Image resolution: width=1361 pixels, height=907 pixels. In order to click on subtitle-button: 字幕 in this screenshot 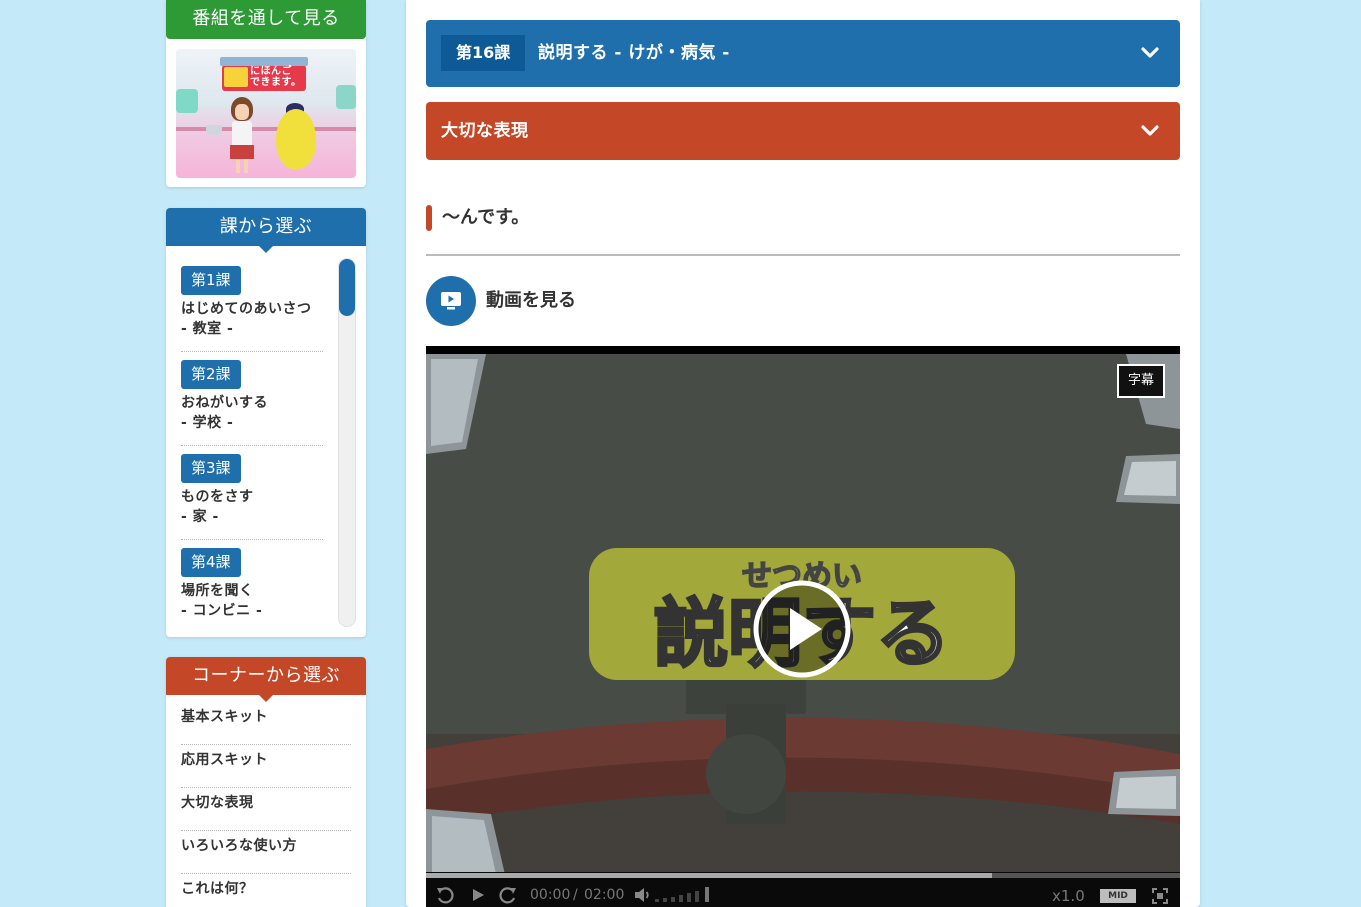, I will do `click(1141, 381)`.